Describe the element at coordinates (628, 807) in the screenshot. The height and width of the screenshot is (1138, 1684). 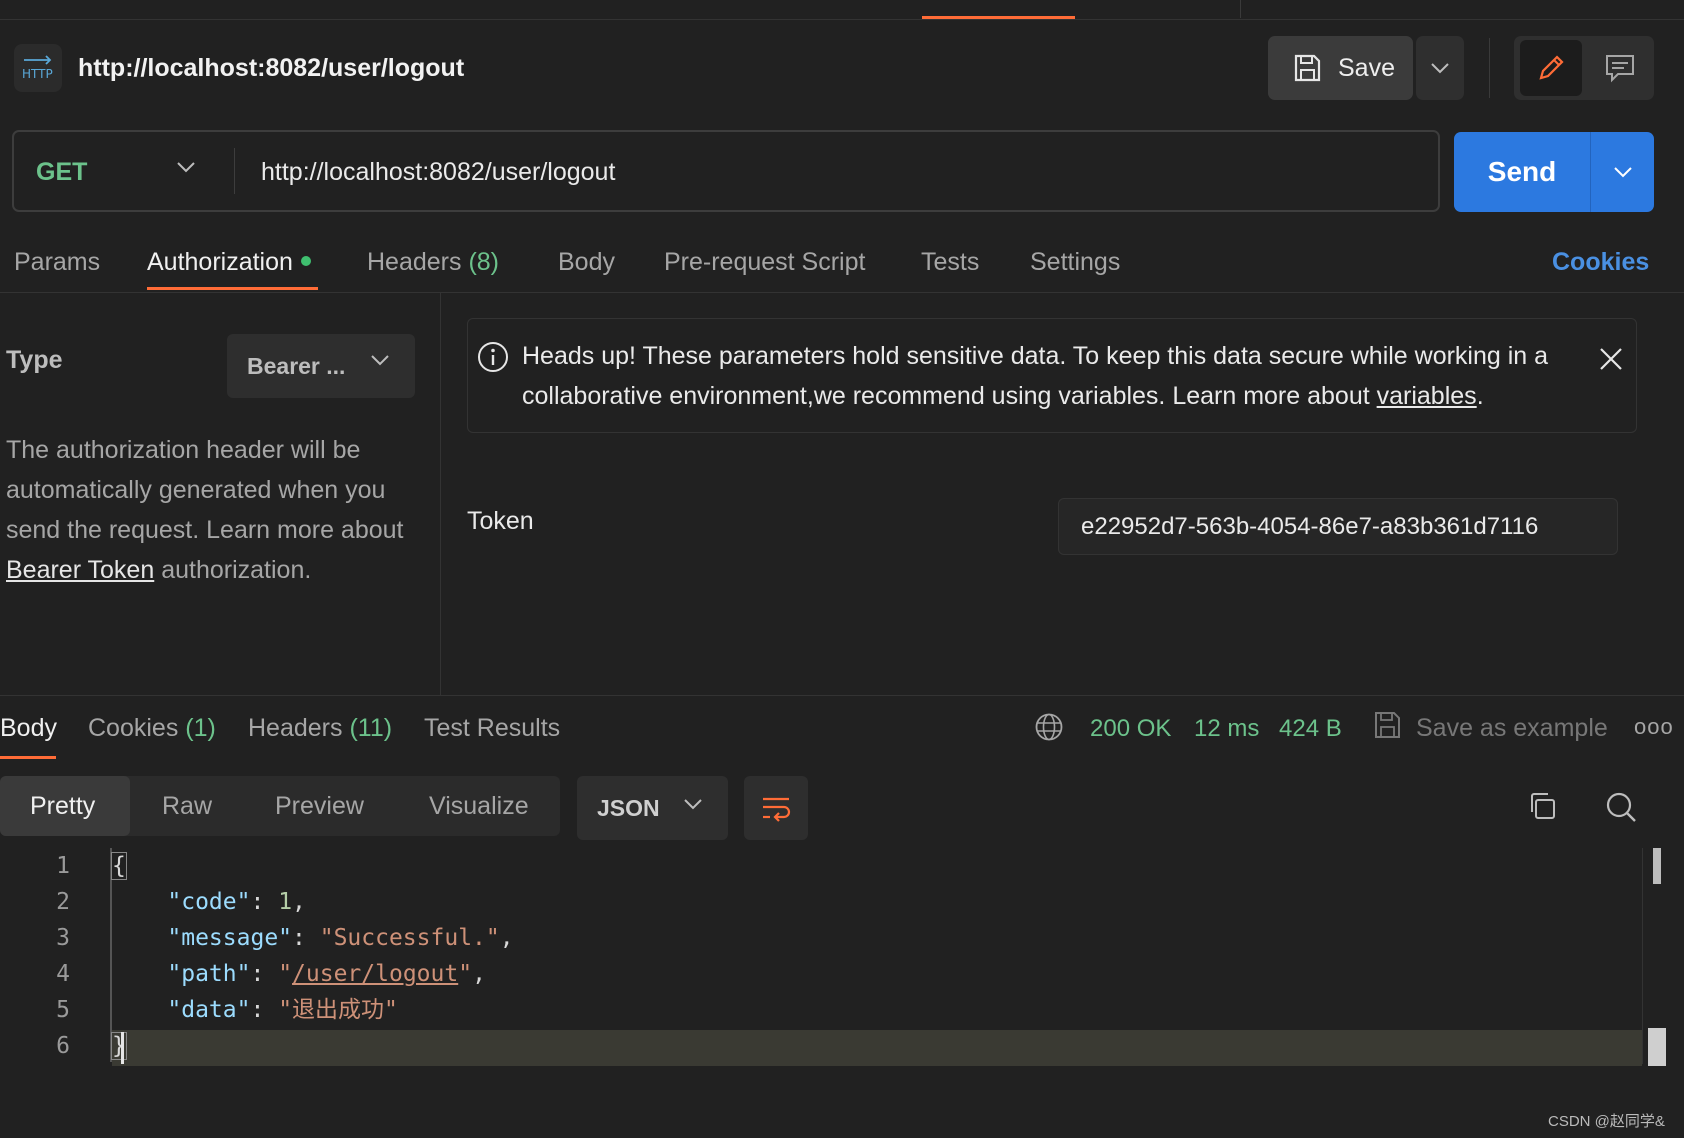
I see `format-value: JSON` at that location.